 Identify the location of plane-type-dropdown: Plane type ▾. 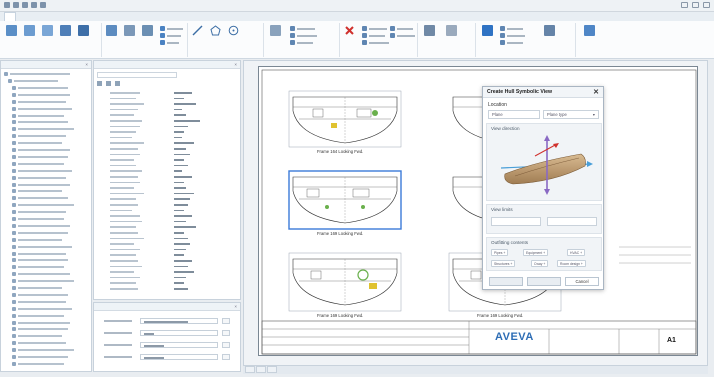
(571, 114).